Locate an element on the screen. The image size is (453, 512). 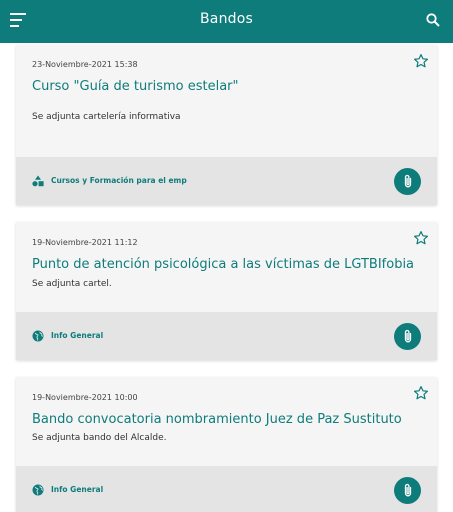
bando-footer: Cursos y Formación para el emp is located at coordinates (226, 181).